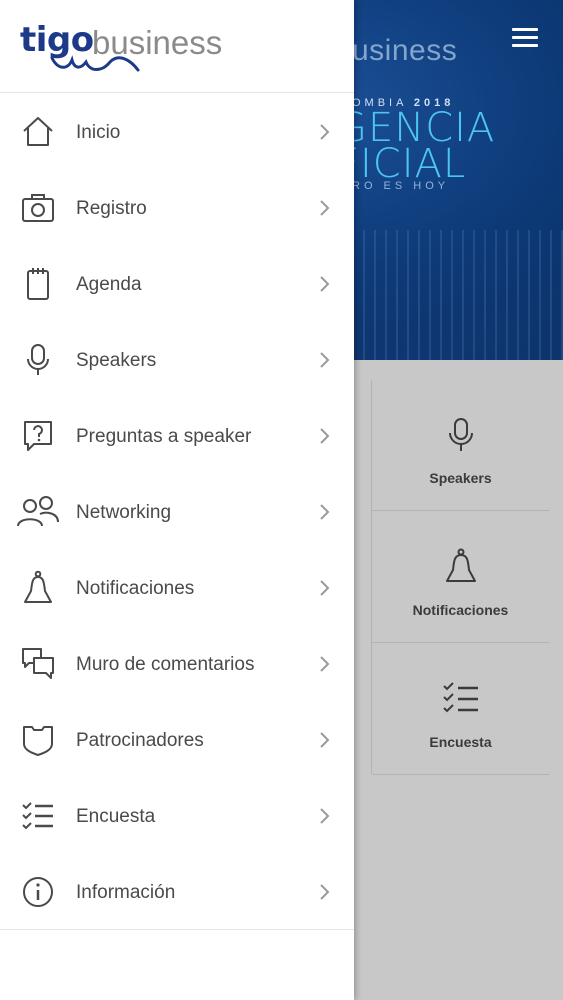 The height and width of the screenshot is (1000, 563). What do you see at coordinates (38, 131) in the screenshot?
I see `home-icon` at bounding box center [38, 131].